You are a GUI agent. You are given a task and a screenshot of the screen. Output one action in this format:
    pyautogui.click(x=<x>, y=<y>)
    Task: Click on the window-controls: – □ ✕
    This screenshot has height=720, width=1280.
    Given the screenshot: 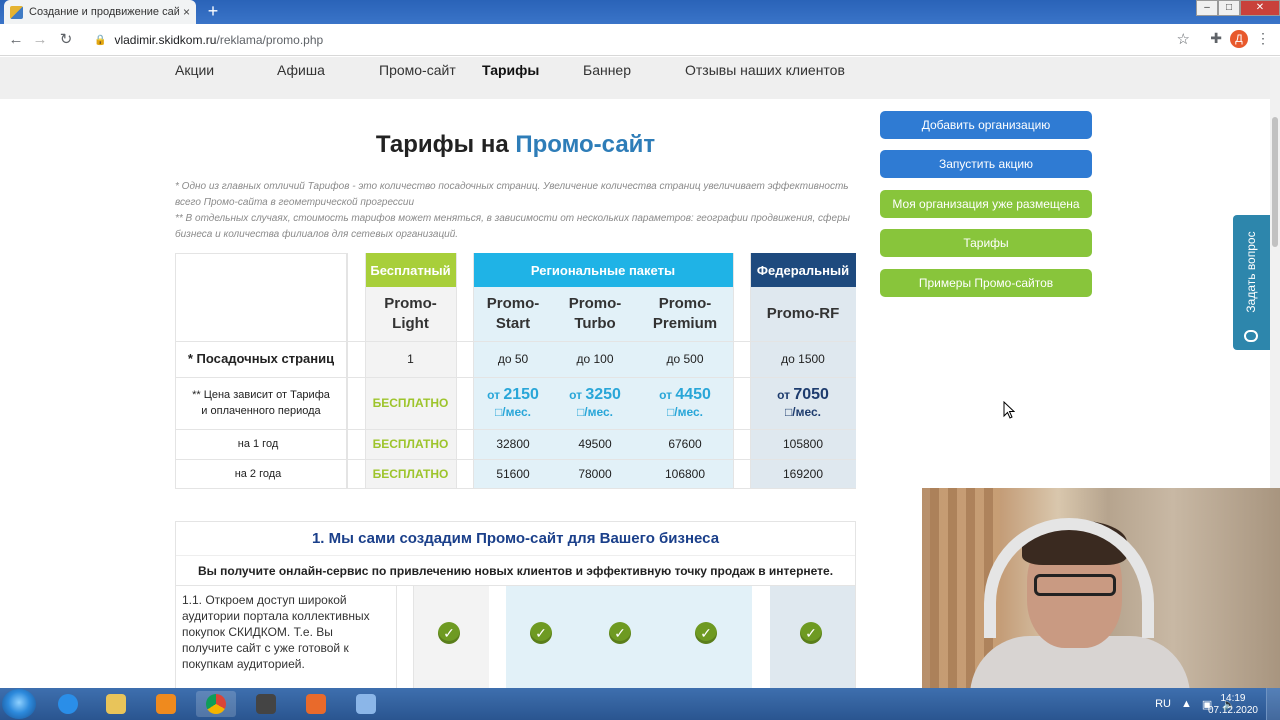 What is the action you would take?
    pyautogui.click(x=1238, y=8)
    